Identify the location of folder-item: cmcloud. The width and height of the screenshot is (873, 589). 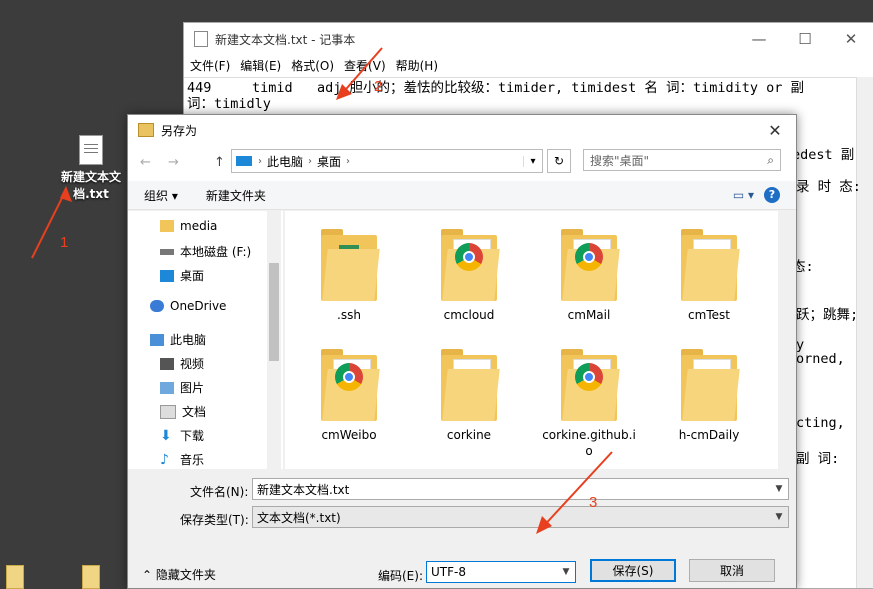
(469, 276).